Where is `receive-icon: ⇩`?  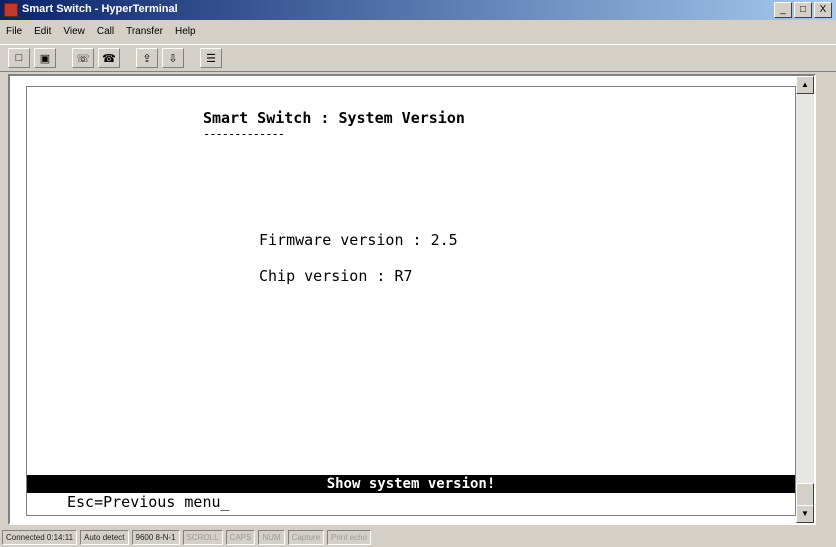 receive-icon: ⇩ is located at coordinates (173, 58).